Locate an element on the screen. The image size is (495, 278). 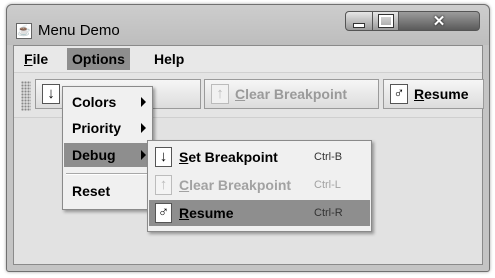
menu-file-mnemonic: F is located at coordinates (28, 59).